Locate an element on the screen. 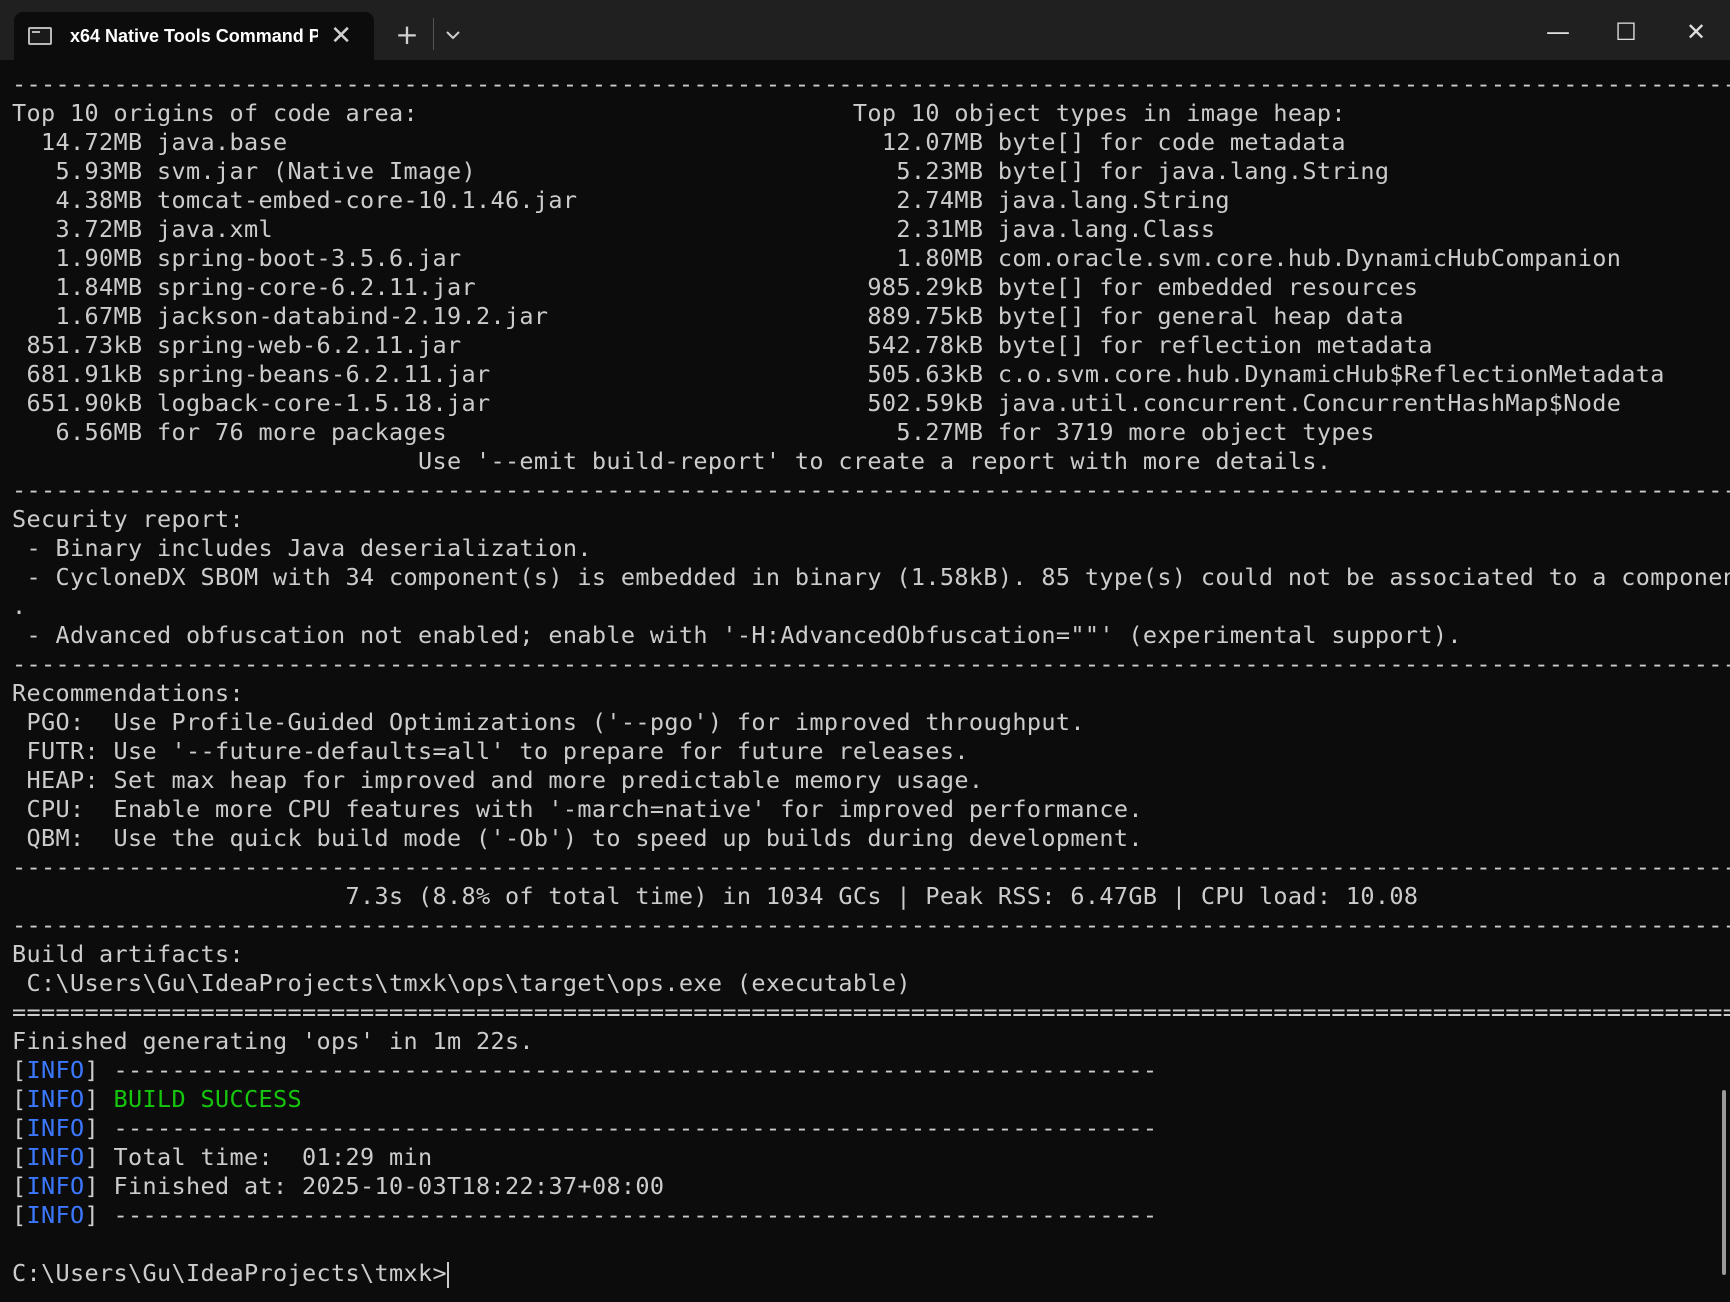  build-success-text: BUILD SUCCESS is located at coordinates (207, 1099).